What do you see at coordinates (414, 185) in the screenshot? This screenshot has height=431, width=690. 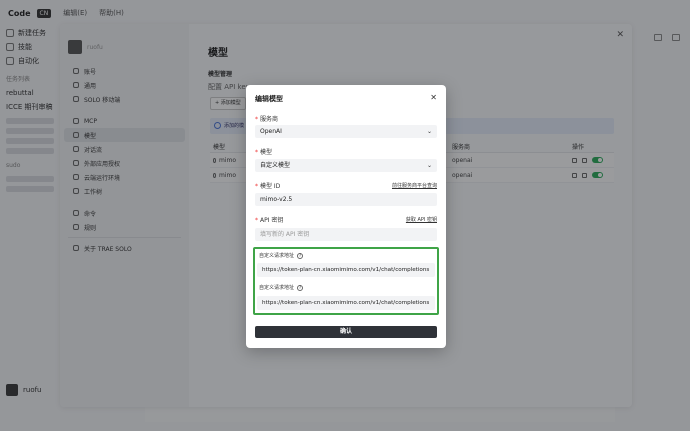 I see `provider-platform-link: 前往服务商平台查询` at bounding box center [414, 185].